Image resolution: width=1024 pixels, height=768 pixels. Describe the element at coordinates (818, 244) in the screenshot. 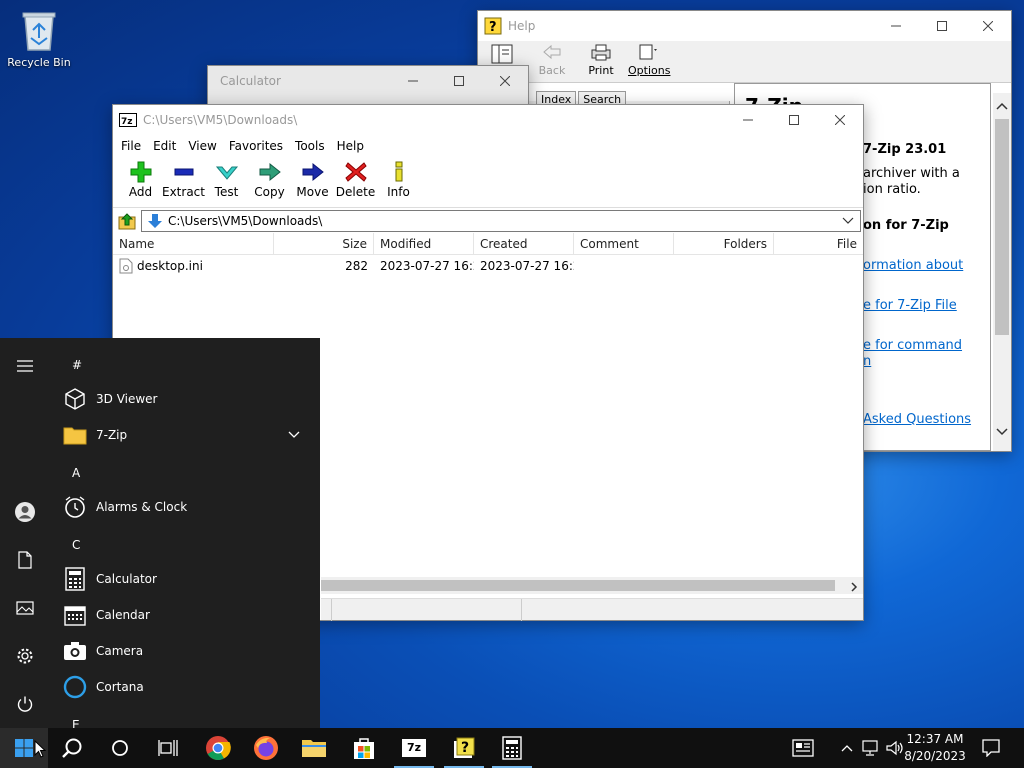

I see `column-files: File` at that location.